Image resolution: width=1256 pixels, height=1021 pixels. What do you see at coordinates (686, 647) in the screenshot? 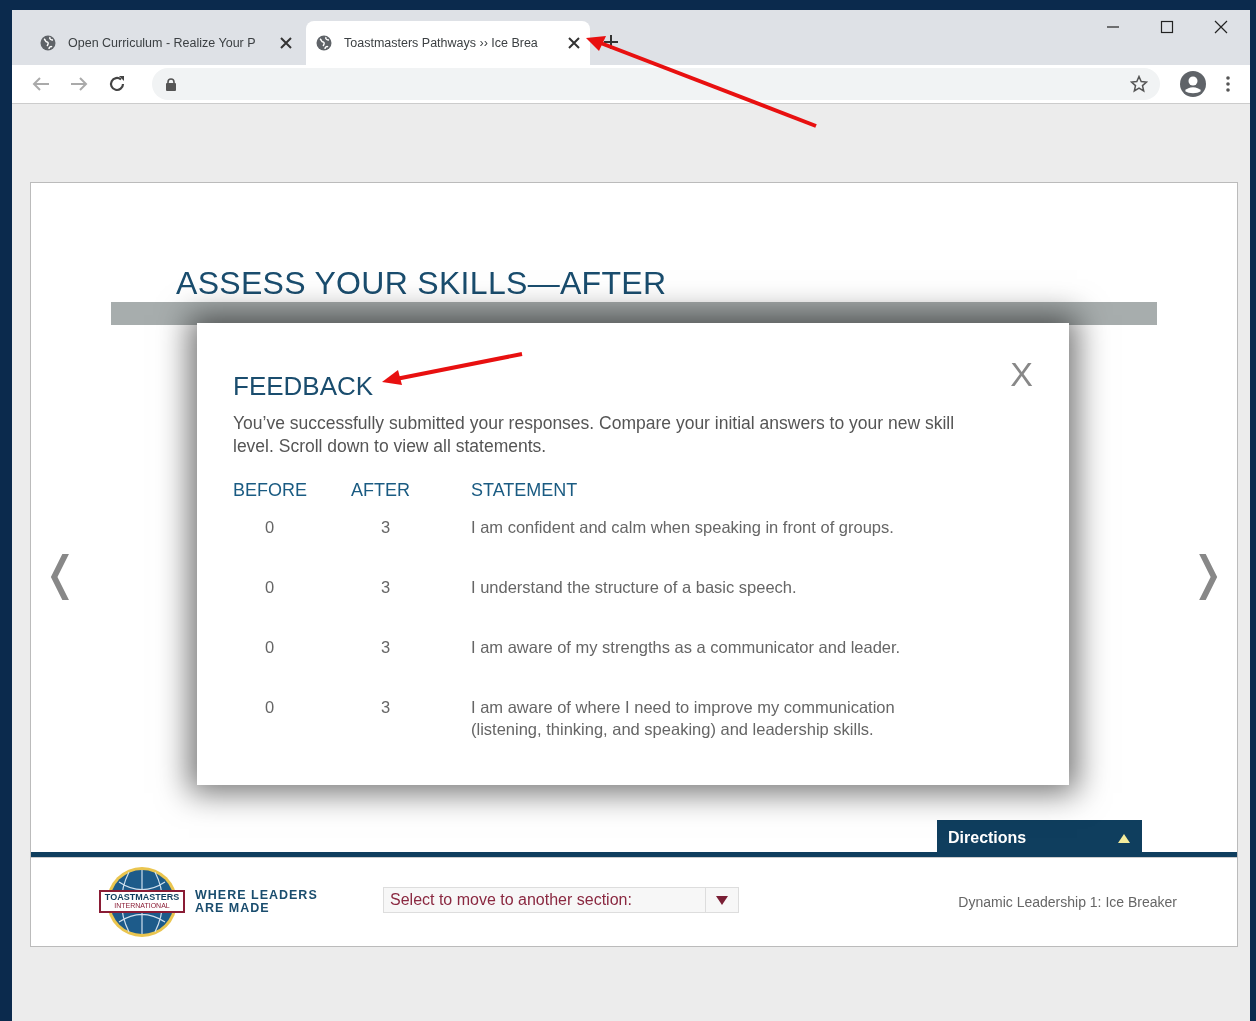
I see `statement-text: I am aware of my strengths as a communicator and leader.` at bounding box center [686, 647].